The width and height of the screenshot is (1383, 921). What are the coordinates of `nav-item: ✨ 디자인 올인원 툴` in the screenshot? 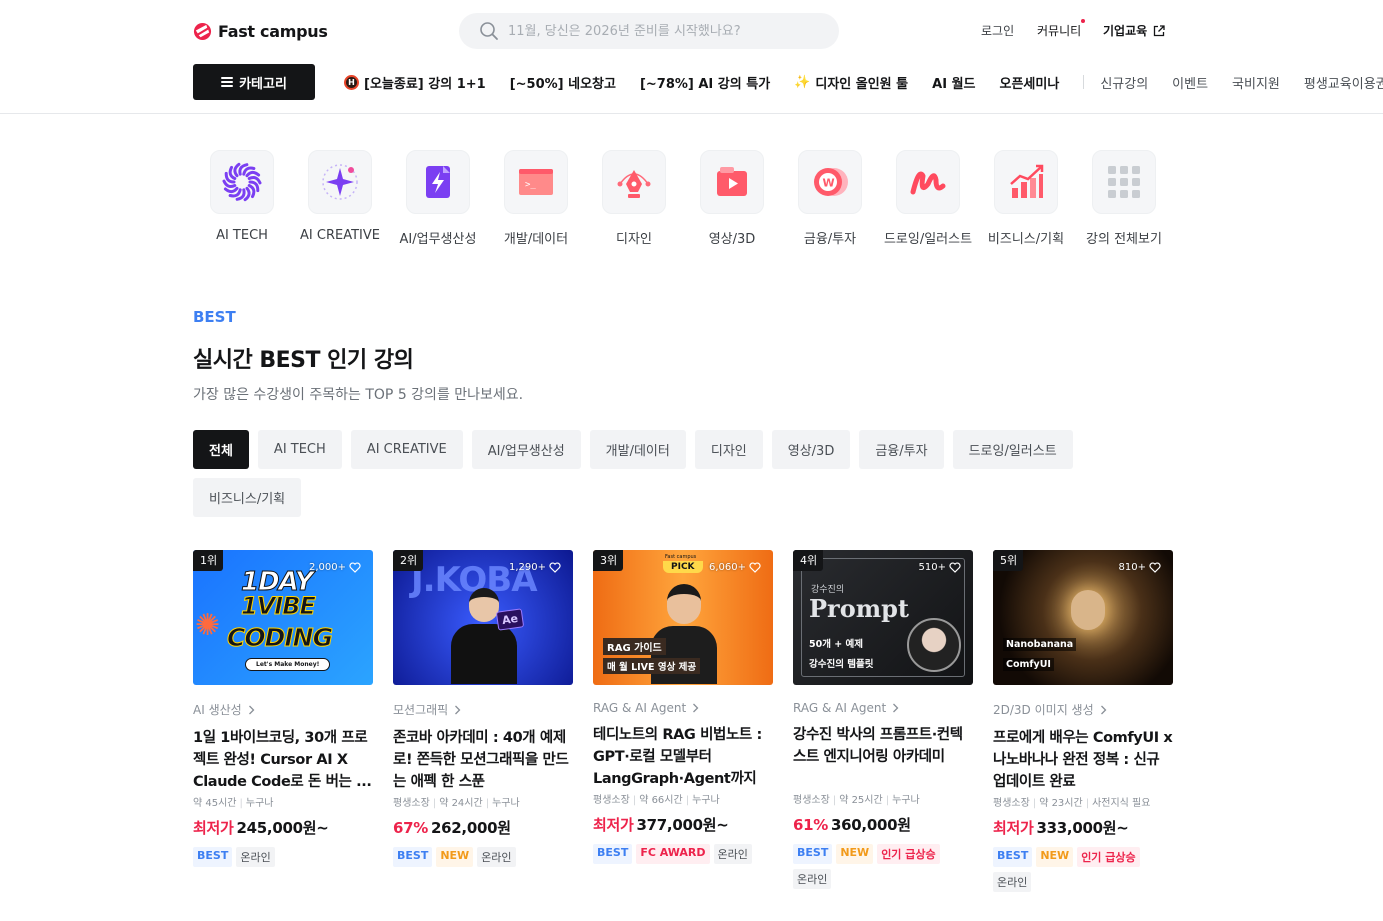 It's located at (851, 82).